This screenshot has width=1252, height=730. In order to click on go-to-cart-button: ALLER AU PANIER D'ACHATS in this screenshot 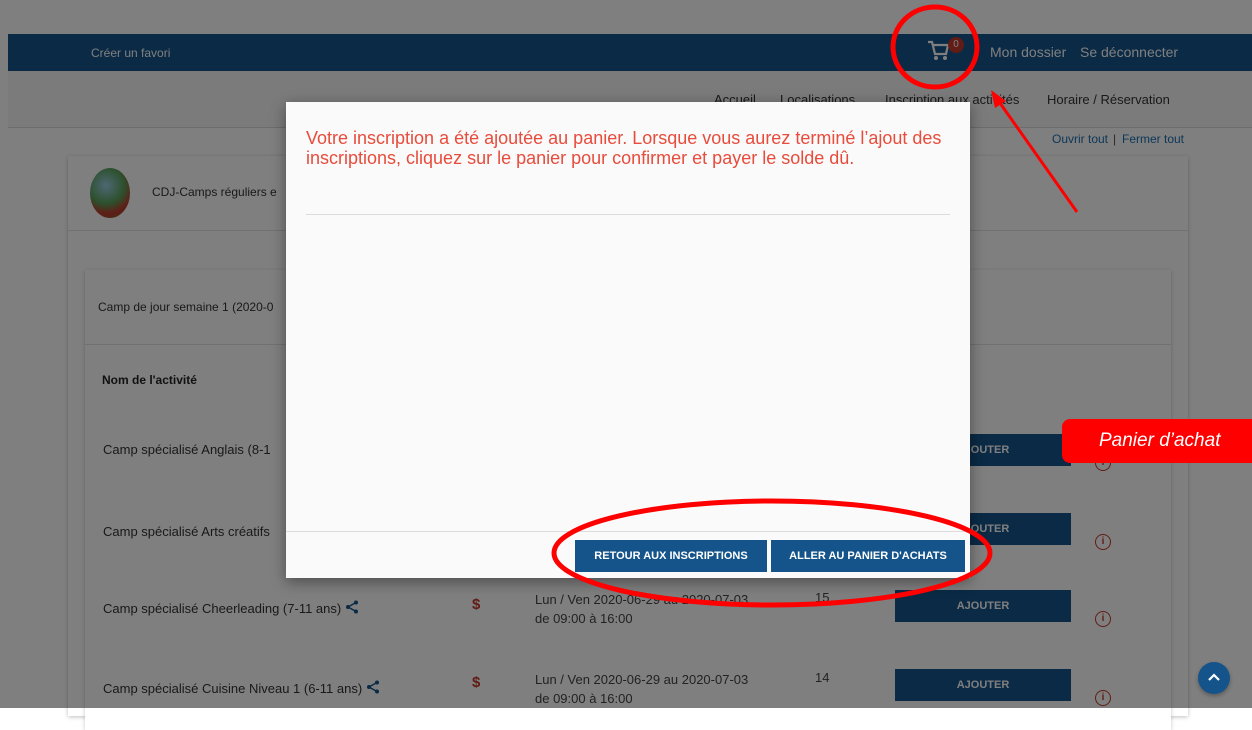, I will do `click(868, 556)`.